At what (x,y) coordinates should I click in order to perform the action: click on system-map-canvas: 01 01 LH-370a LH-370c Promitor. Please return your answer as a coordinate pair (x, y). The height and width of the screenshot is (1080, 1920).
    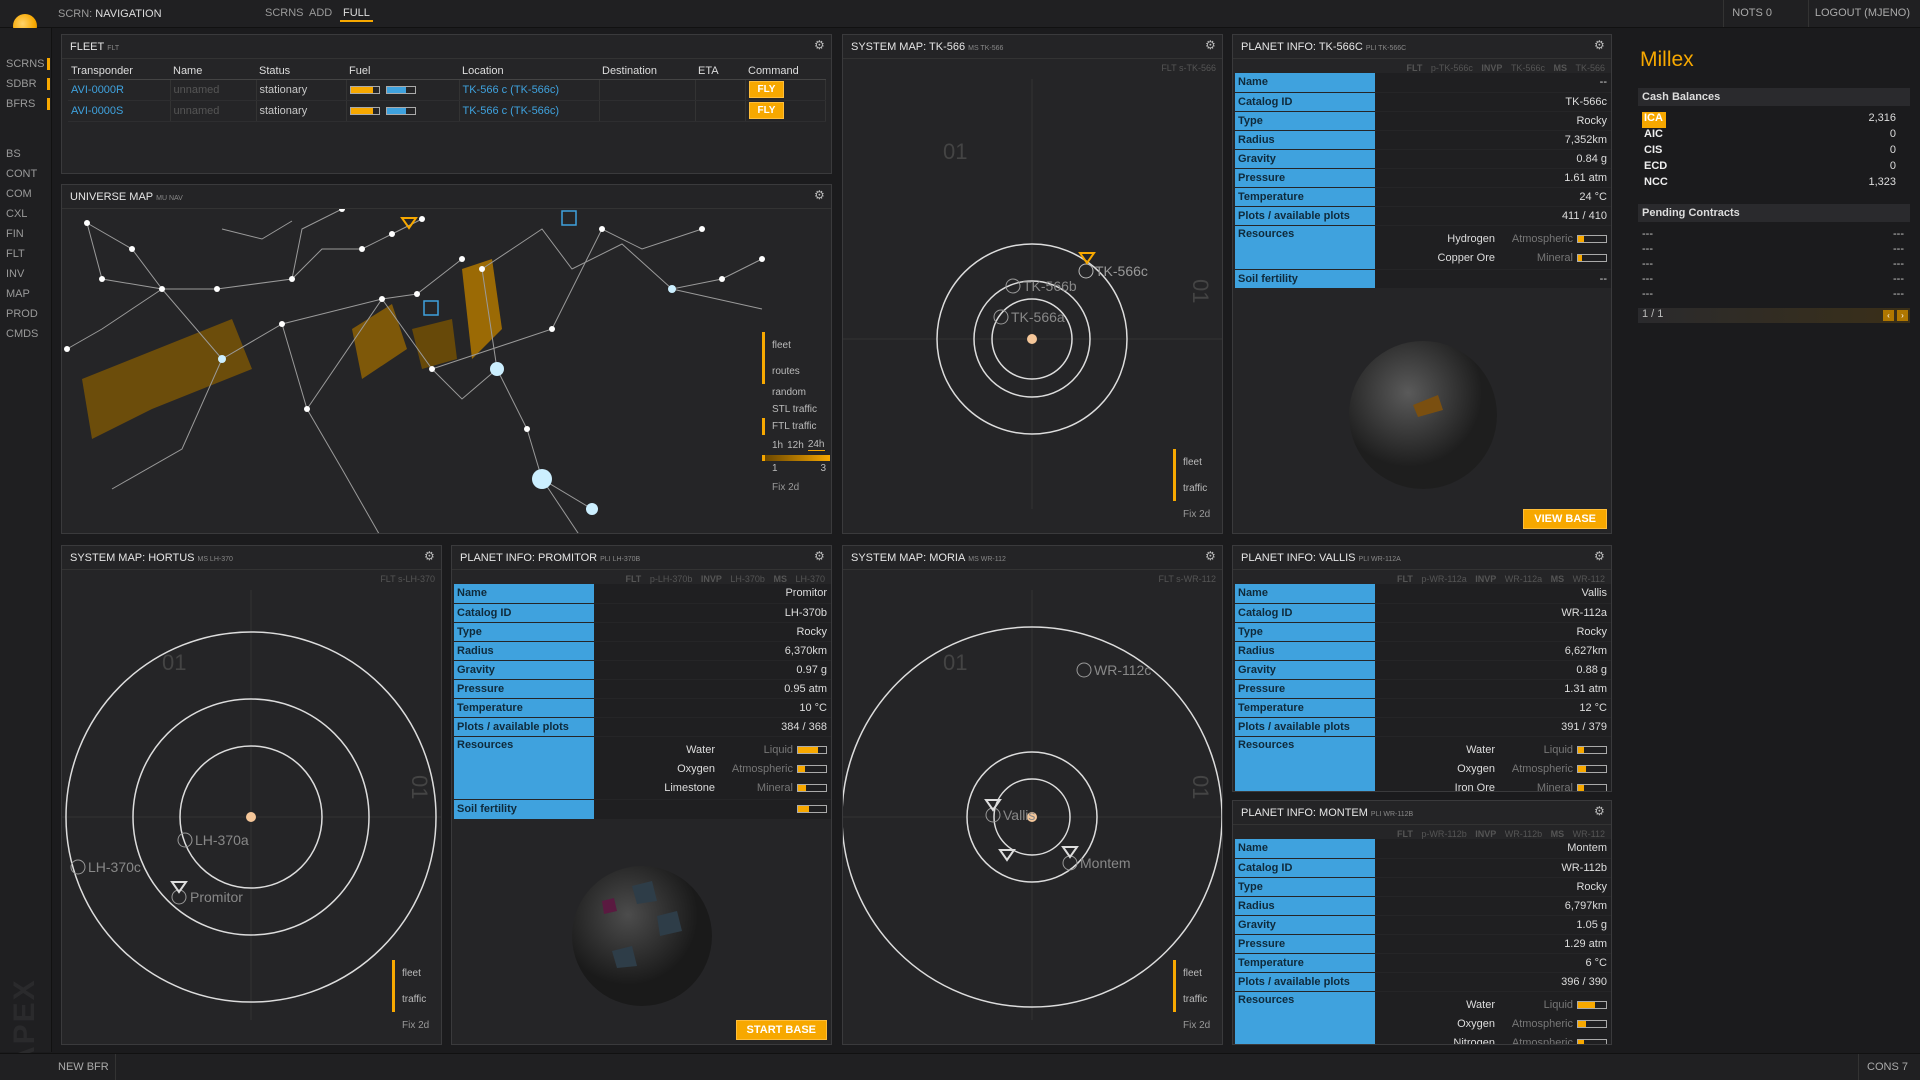
    Looking at the image, I should click on (251, 805).